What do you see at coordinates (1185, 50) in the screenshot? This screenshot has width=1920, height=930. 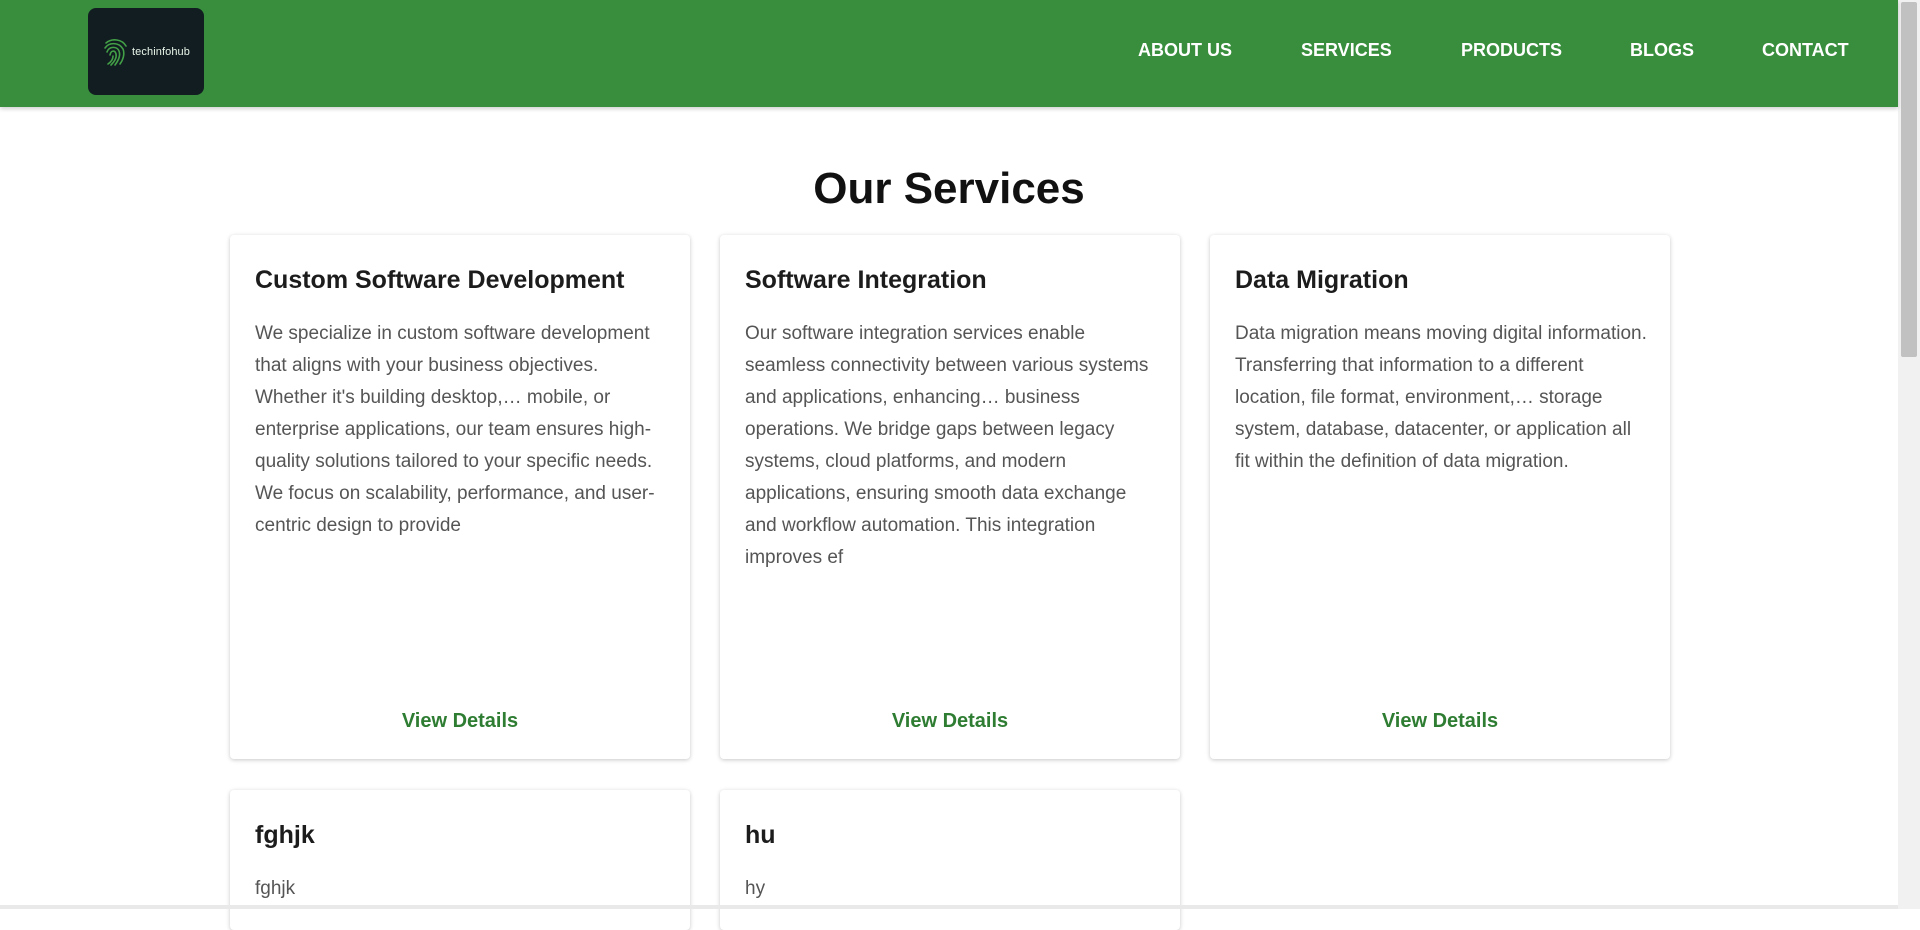 I see `nav-about-us: ABOUT US` at bounding box center [1185, 50].